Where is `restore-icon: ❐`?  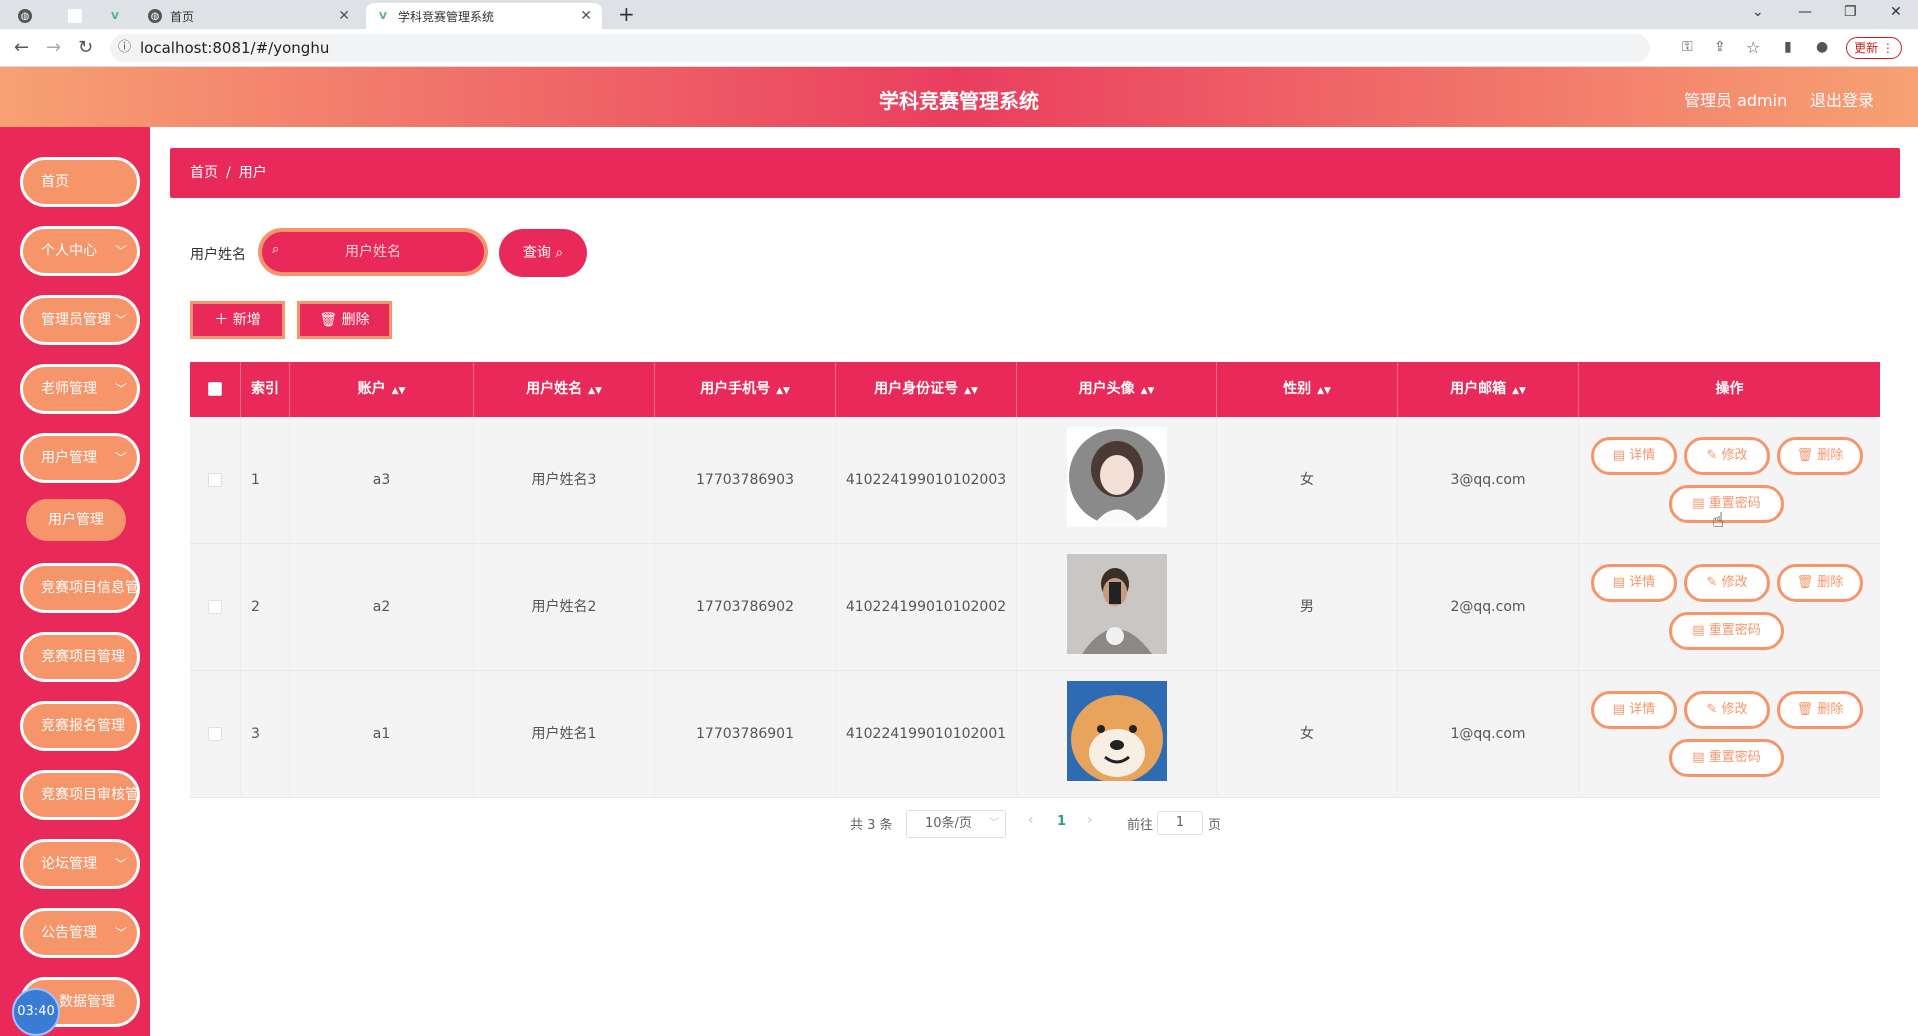 restore-icon: ❐ is located at coordinates (1850, 12).